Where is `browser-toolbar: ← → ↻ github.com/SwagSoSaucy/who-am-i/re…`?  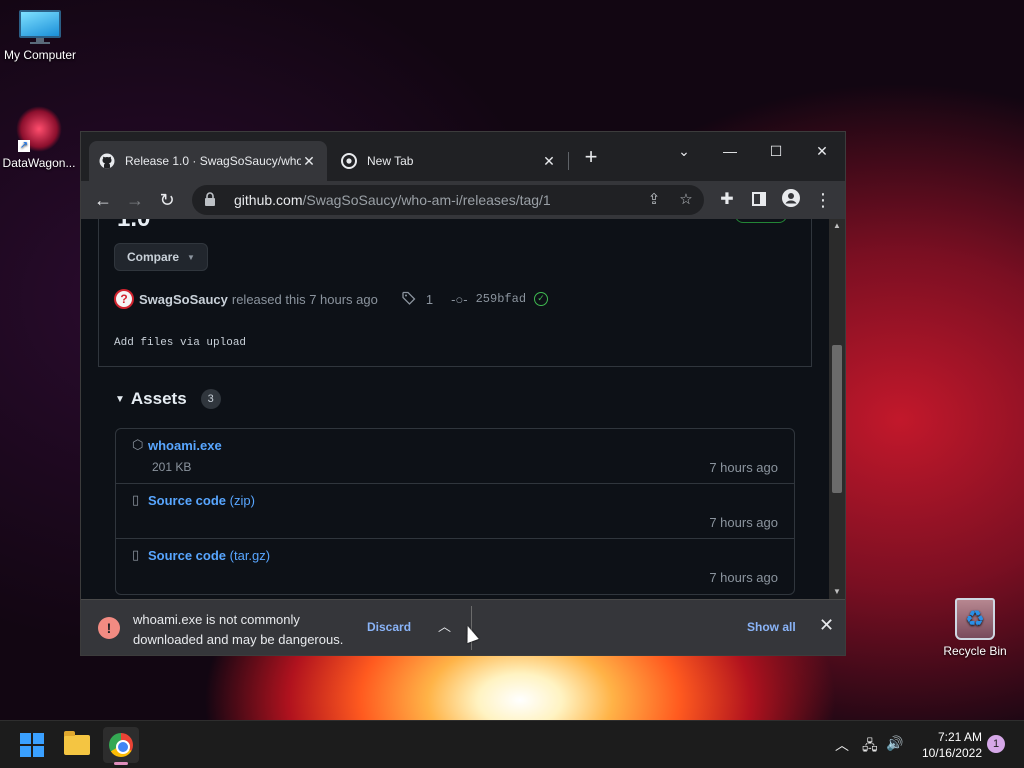
browser-toolbar: ← → ↻ github.com/SwagSoSaucy/who-am-i/re… is located at coordinates (463, 200).